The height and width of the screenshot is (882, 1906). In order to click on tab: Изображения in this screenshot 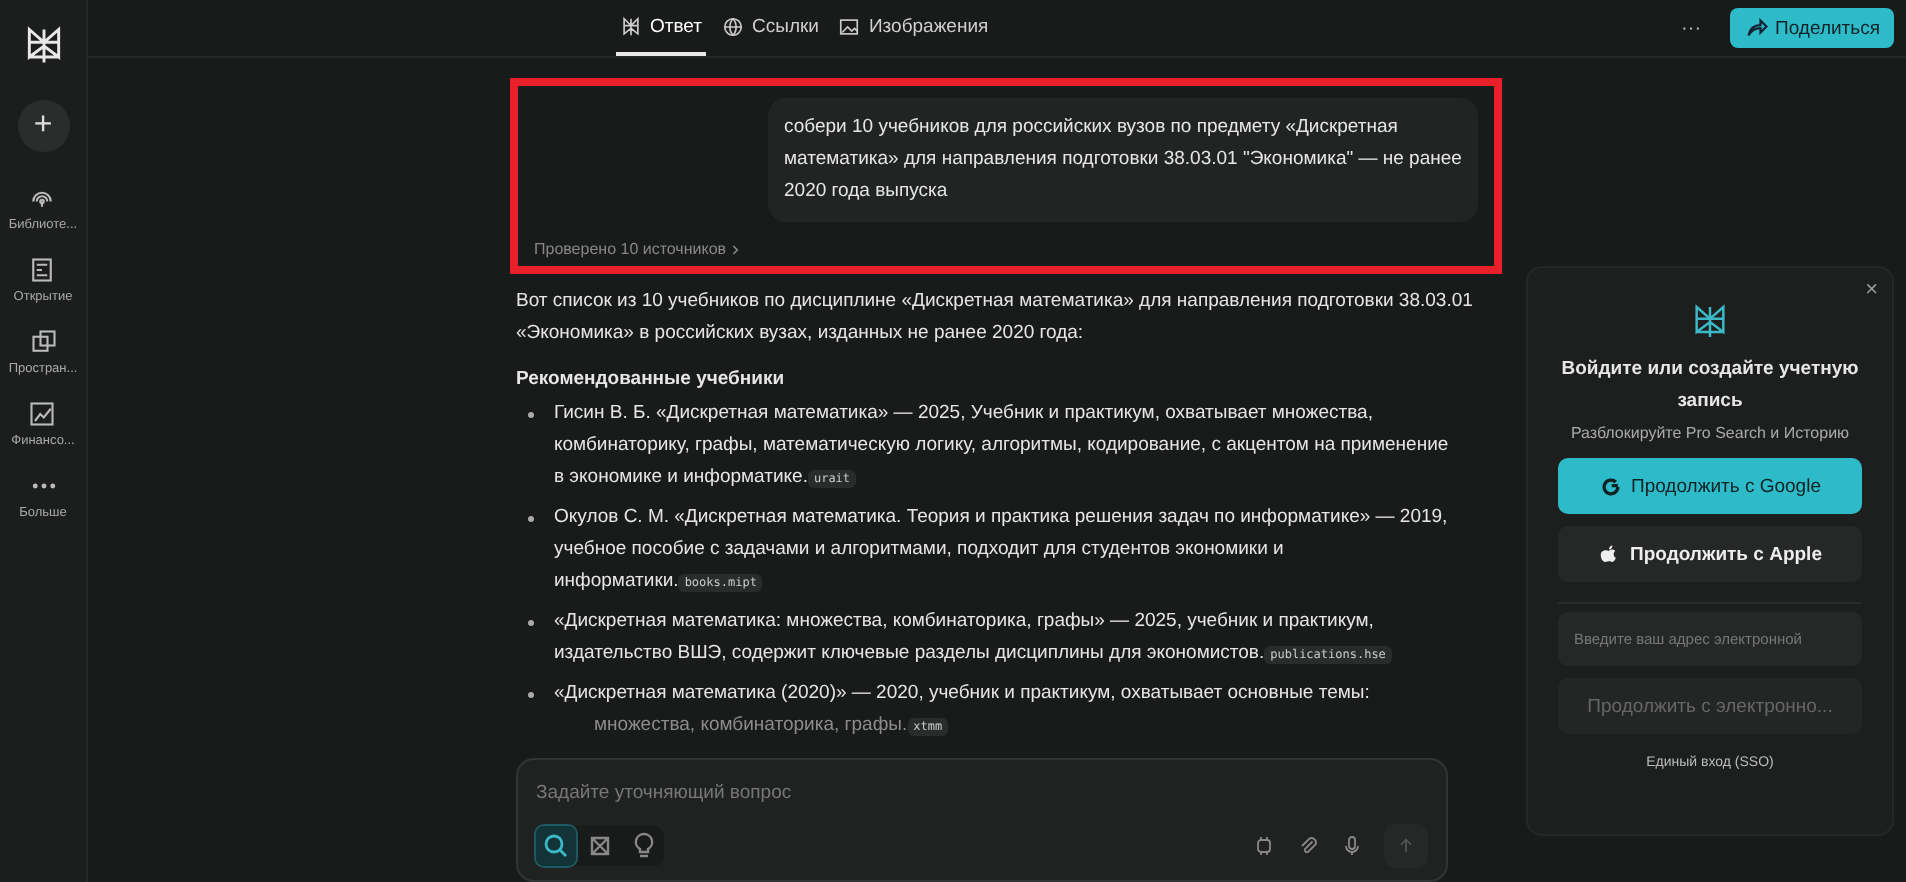, I will do `click(913, 28)`.